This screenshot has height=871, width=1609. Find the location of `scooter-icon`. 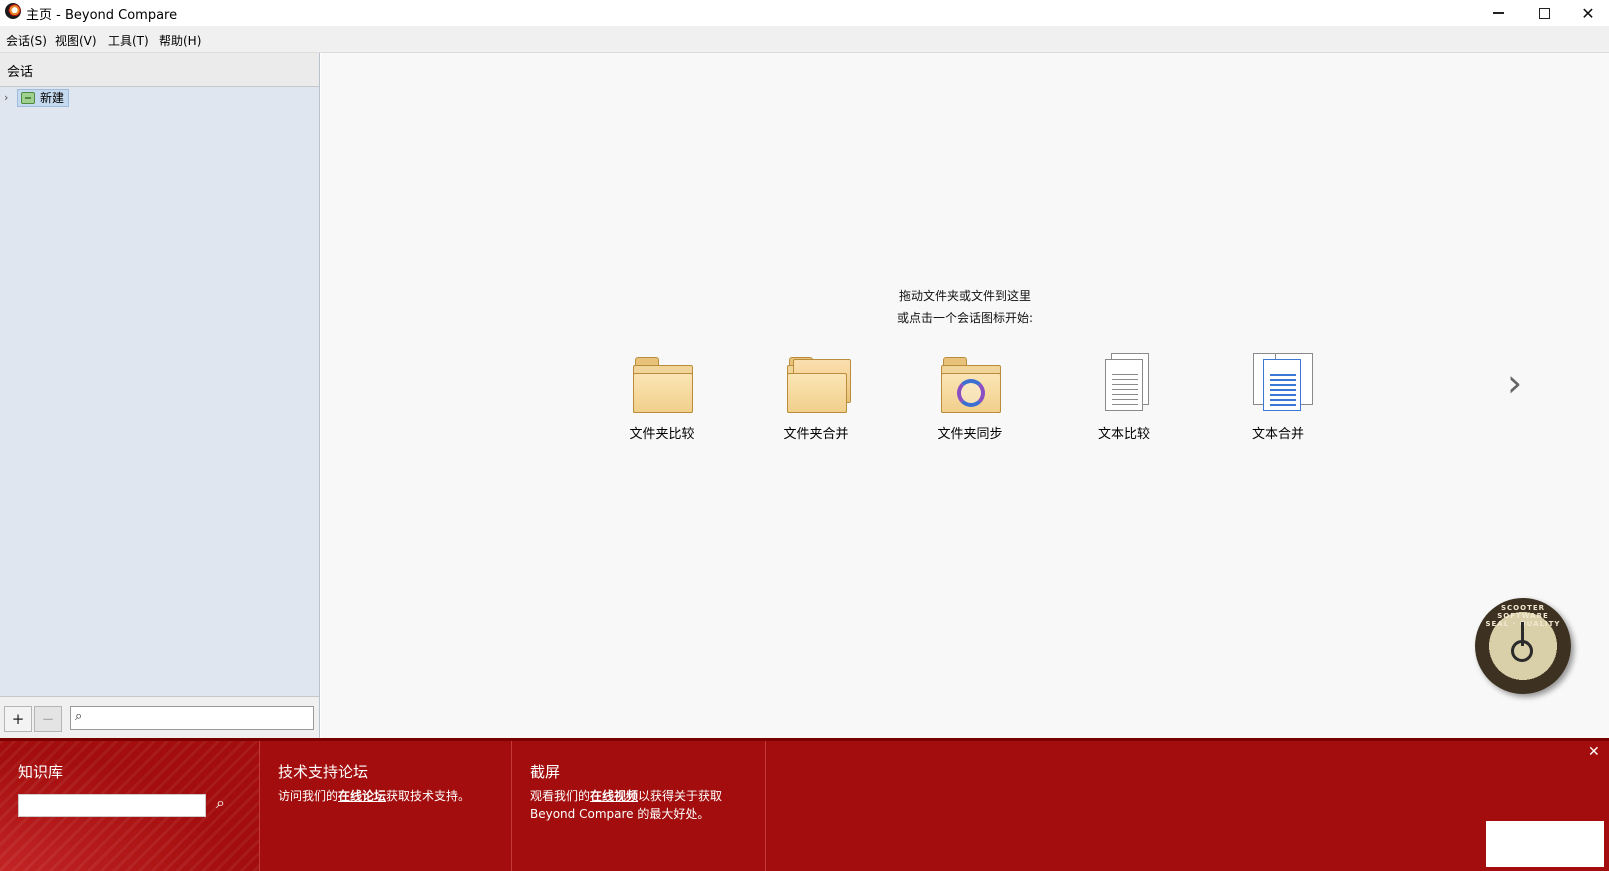

scooter-icon is located at coordinates (1523, 643).